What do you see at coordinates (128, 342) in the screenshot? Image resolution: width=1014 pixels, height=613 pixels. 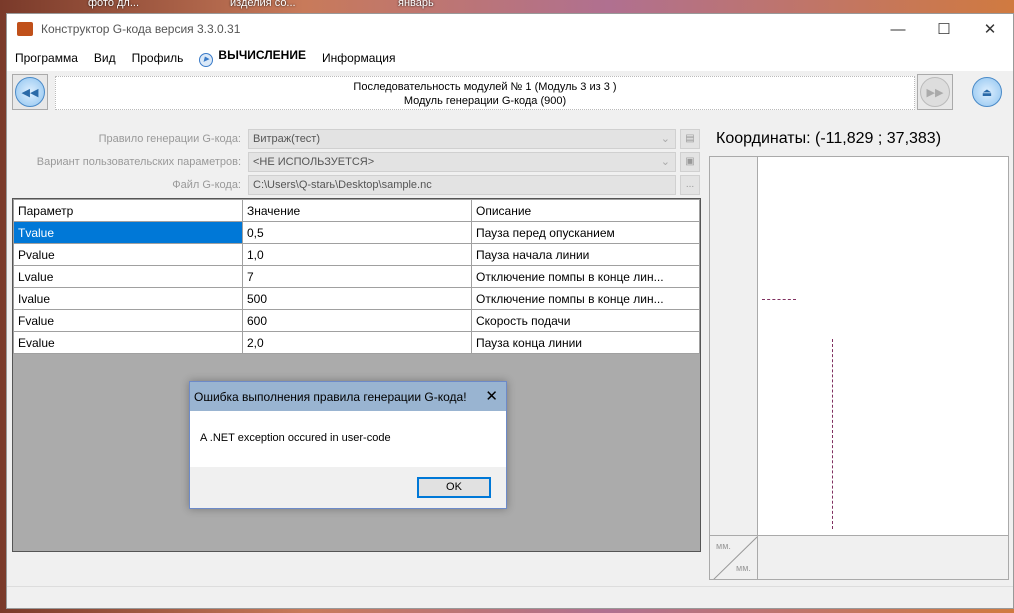 I see `cell: Evalue` at bounding box center [128, 342].